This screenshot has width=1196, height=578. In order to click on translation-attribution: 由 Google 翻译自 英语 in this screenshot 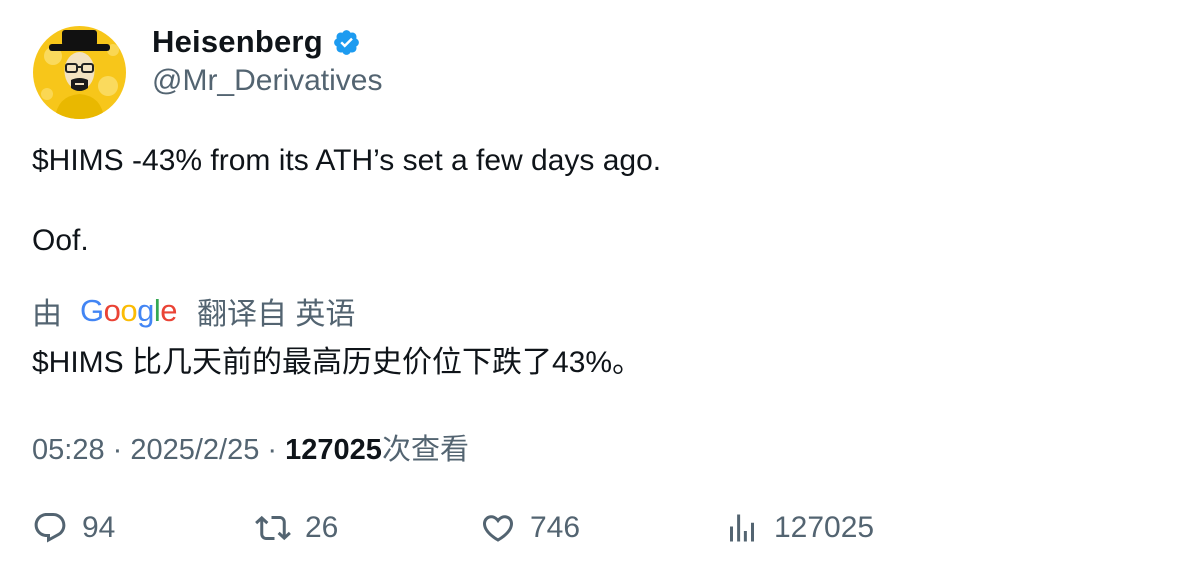, I will do `click(193, 311)`.